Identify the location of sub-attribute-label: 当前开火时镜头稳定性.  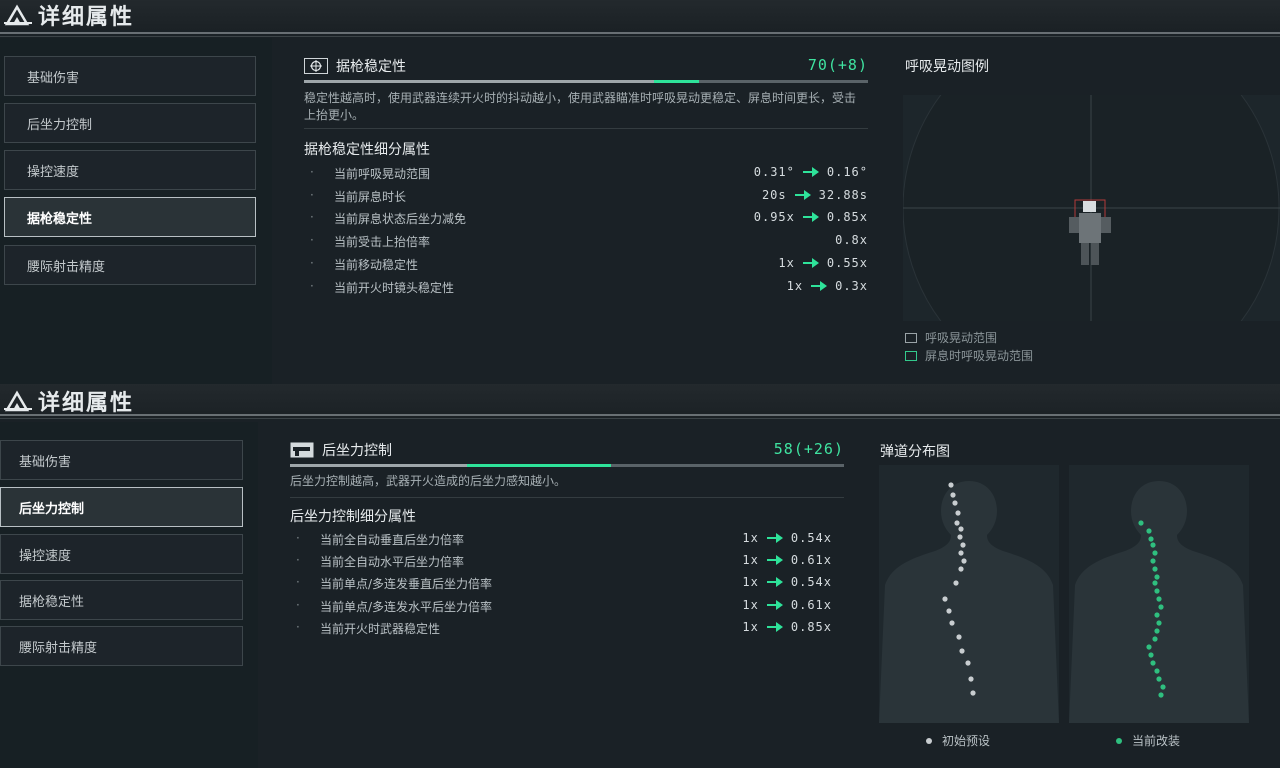
(394, 287).